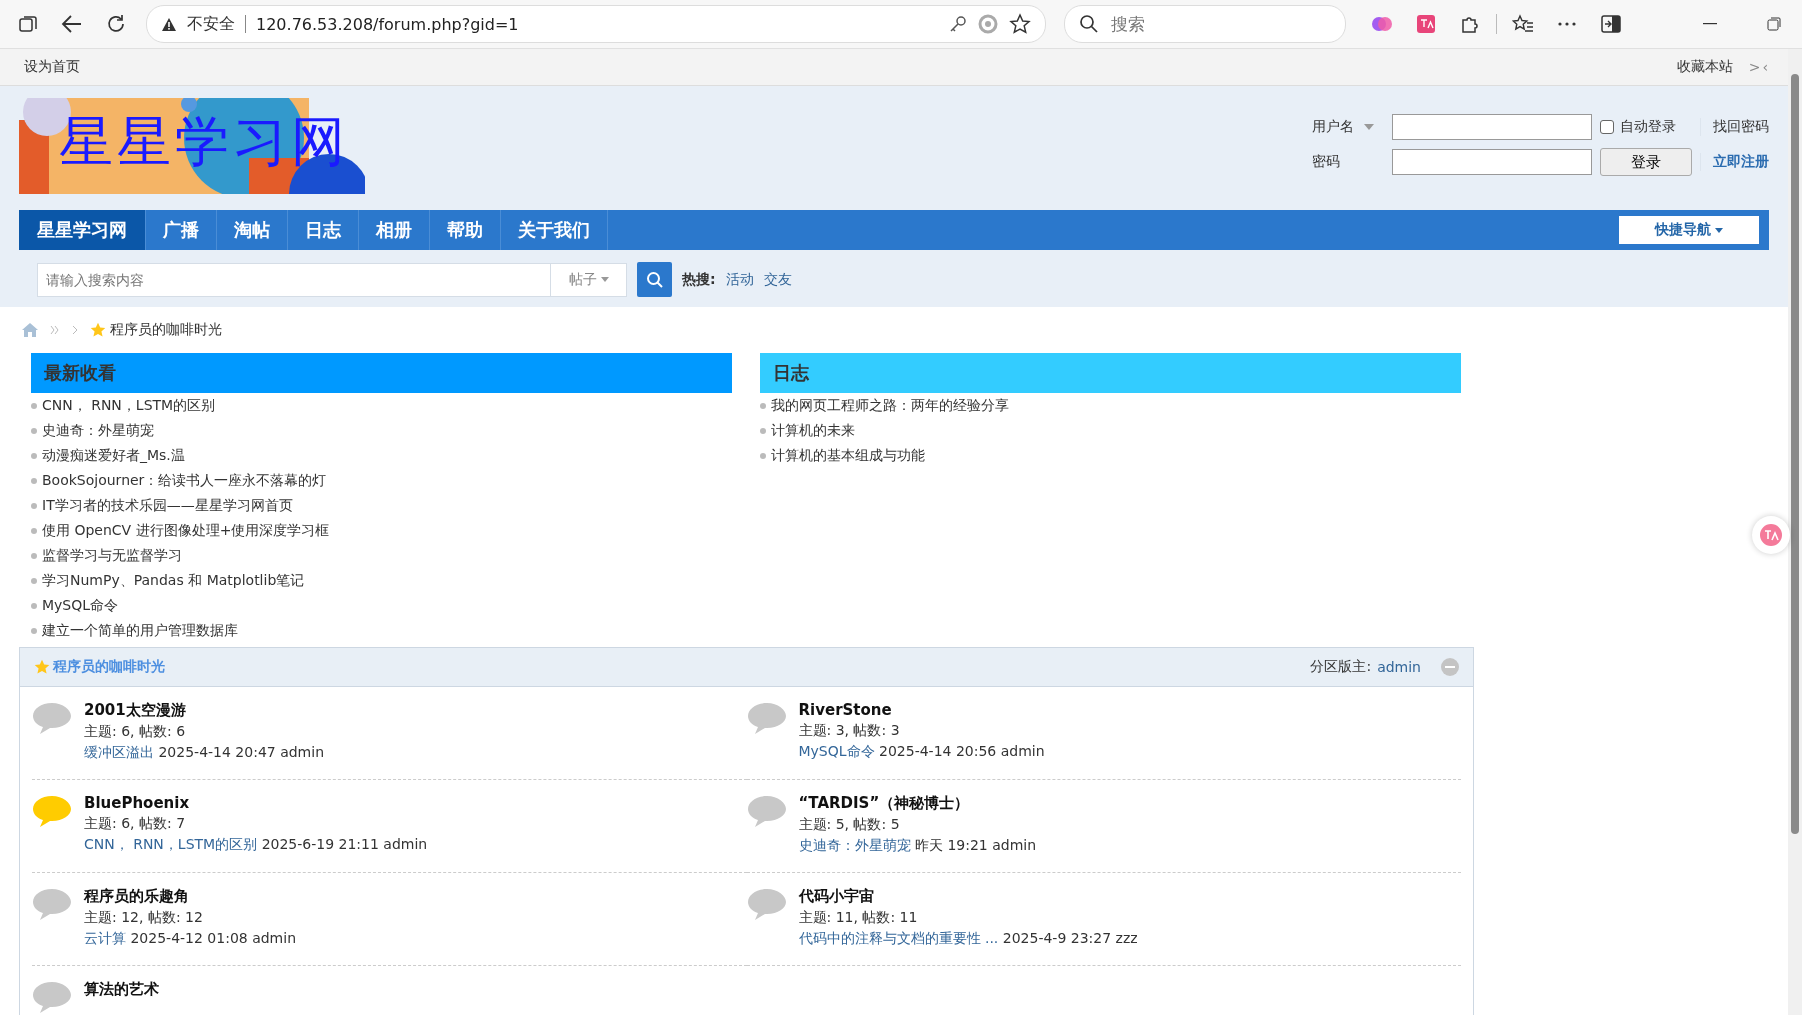 The height and width of the screenshot is (1015, 1802). Describe the element at coordinates (1369, 127) in the screenshot. I see `dropdown-icon` at that location.